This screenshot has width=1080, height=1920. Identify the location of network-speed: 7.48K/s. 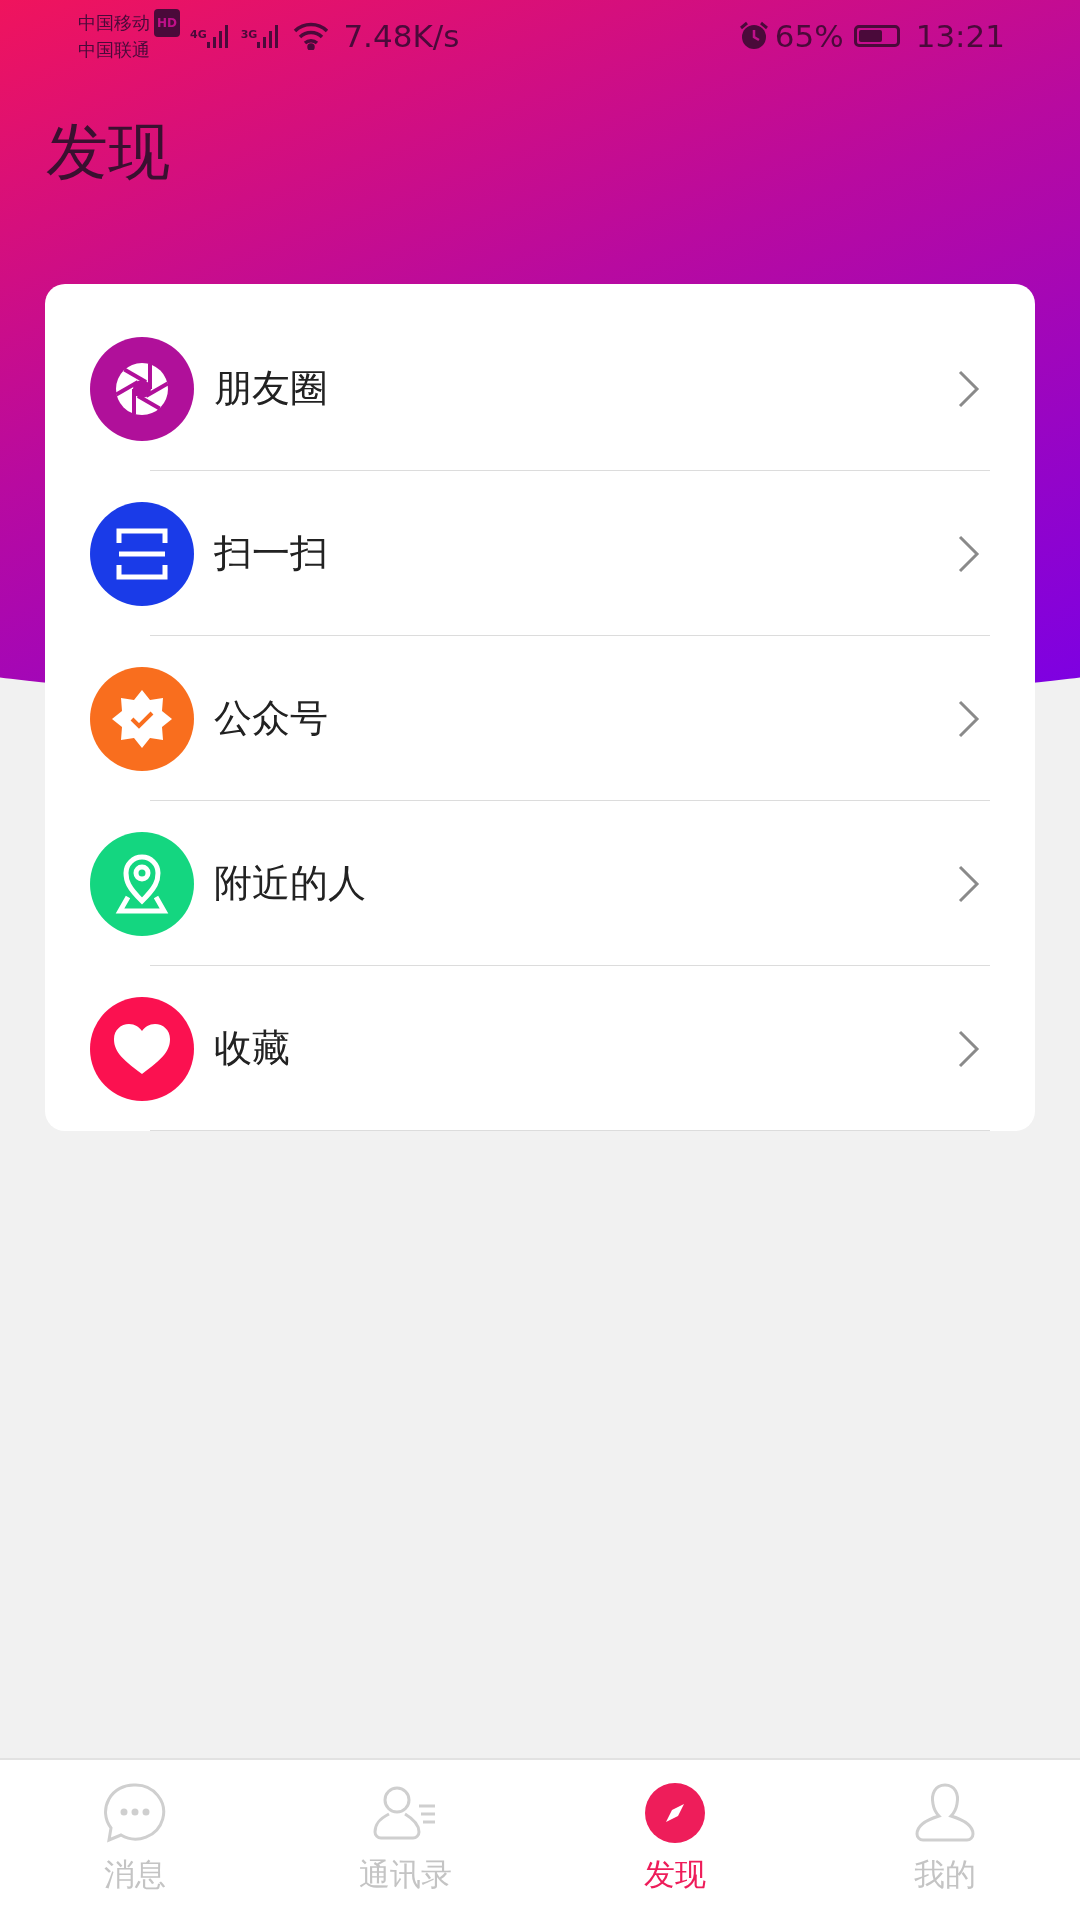
(401, 36).